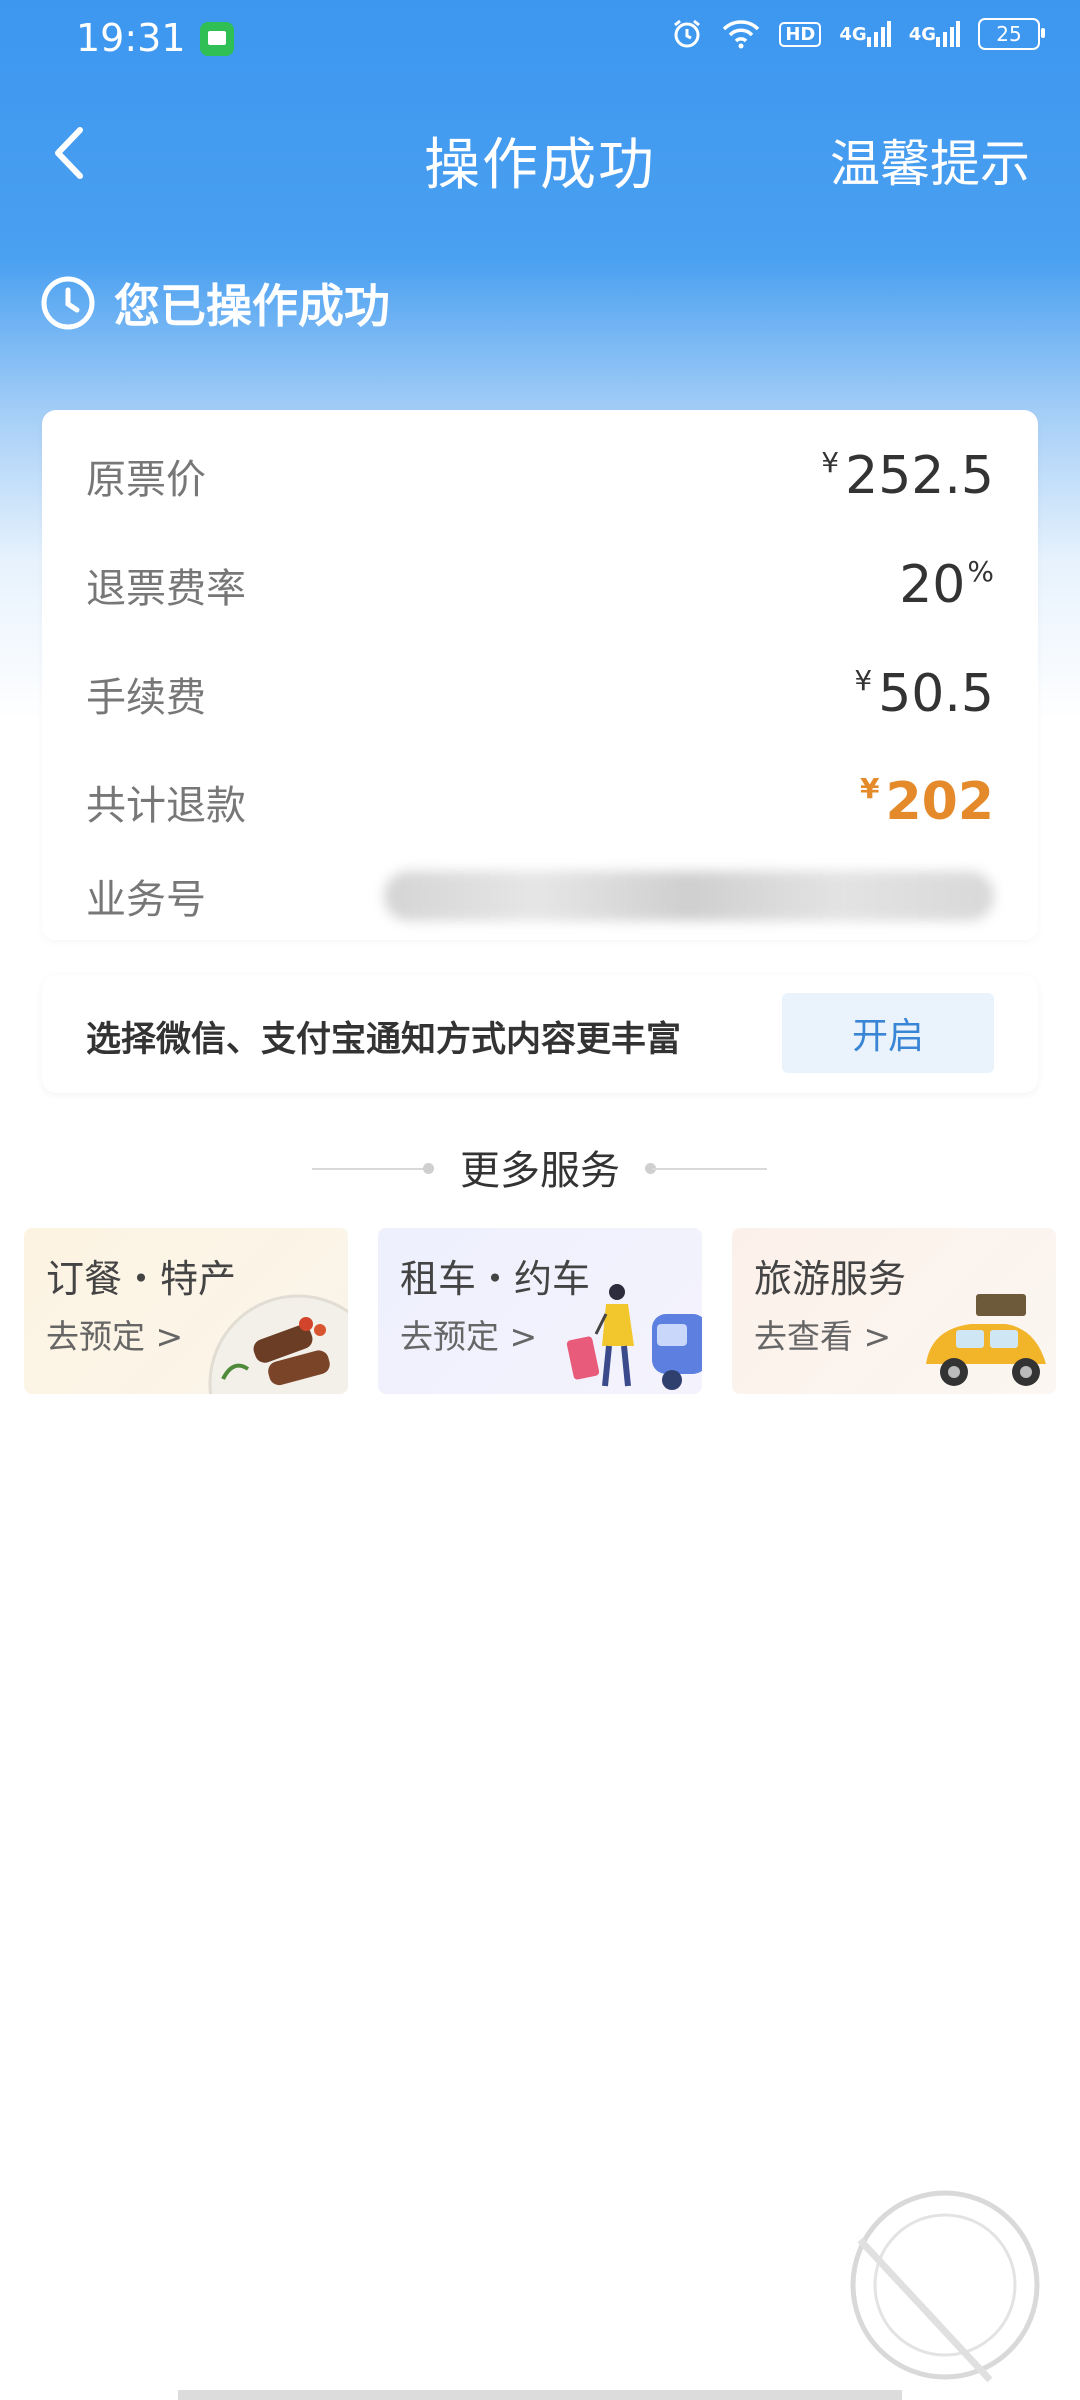 The width and height of the screenshot is (1080, 2400). Describe the element at coordinates (980, 571) in the screenshot. I see `percent-sign: %` at that location.